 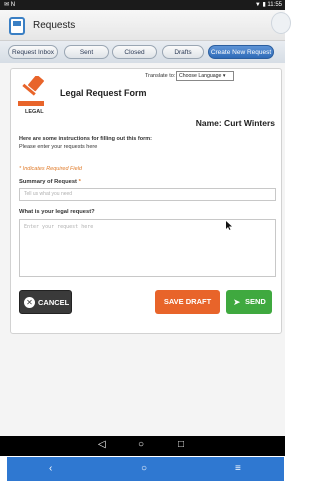 I want to click on status-icons-left: ✉ N, so click(x=10, y=5).